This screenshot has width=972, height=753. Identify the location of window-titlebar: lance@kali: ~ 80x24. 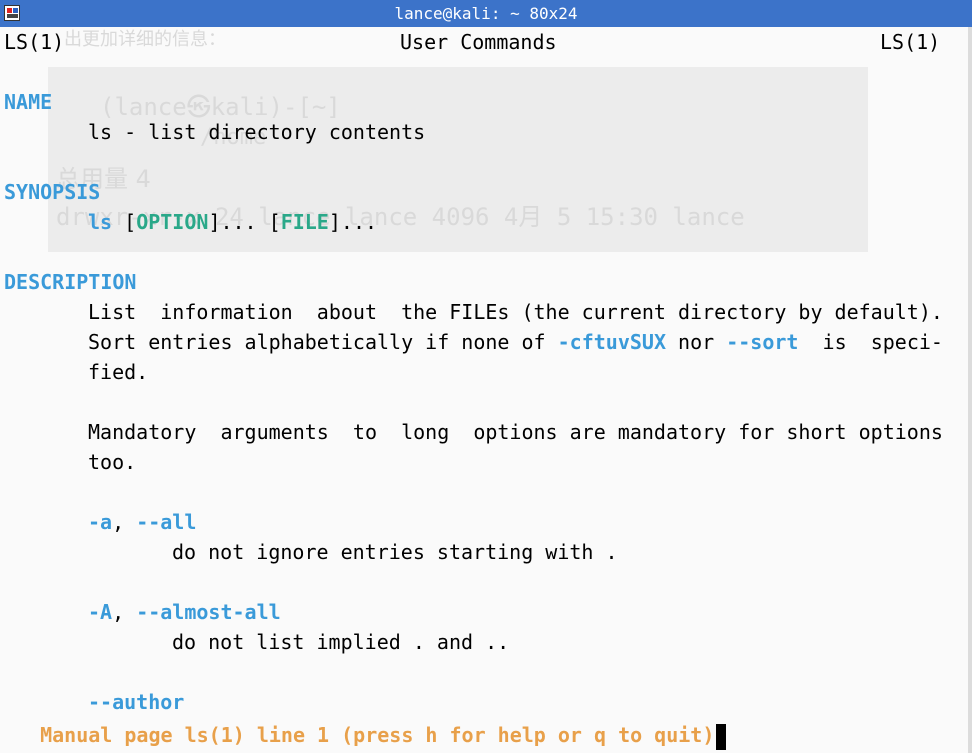
(486, 13).